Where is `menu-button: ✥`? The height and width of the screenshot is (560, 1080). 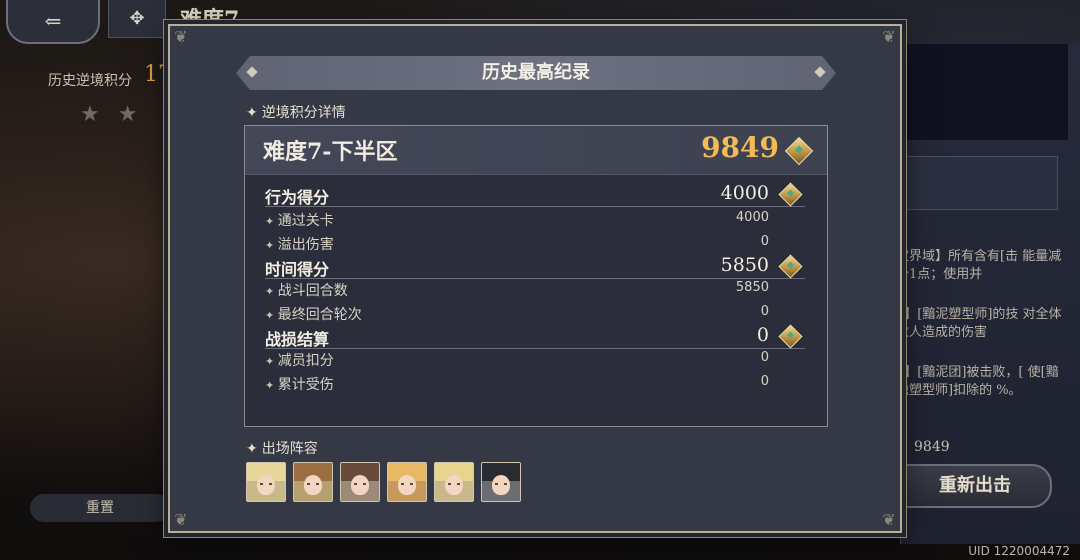
menu-button: ✥ is located at coordinates (137, 19).